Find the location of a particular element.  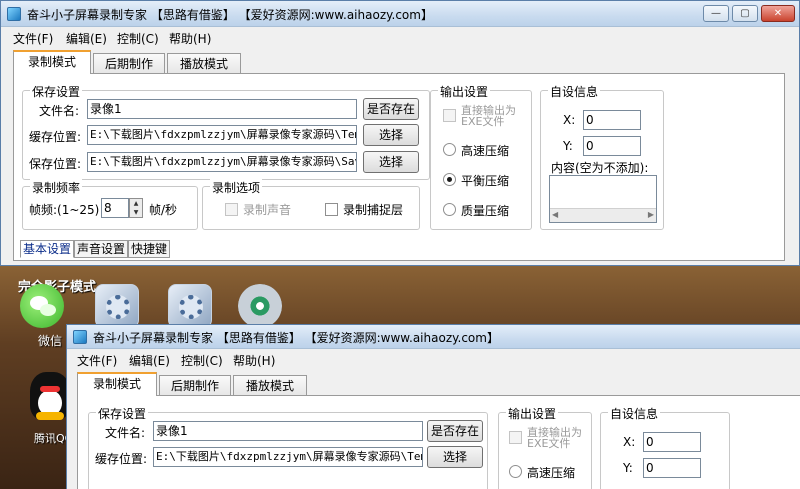

fast-compress-label: 高速压缩 is located at coordinates (485, 151).